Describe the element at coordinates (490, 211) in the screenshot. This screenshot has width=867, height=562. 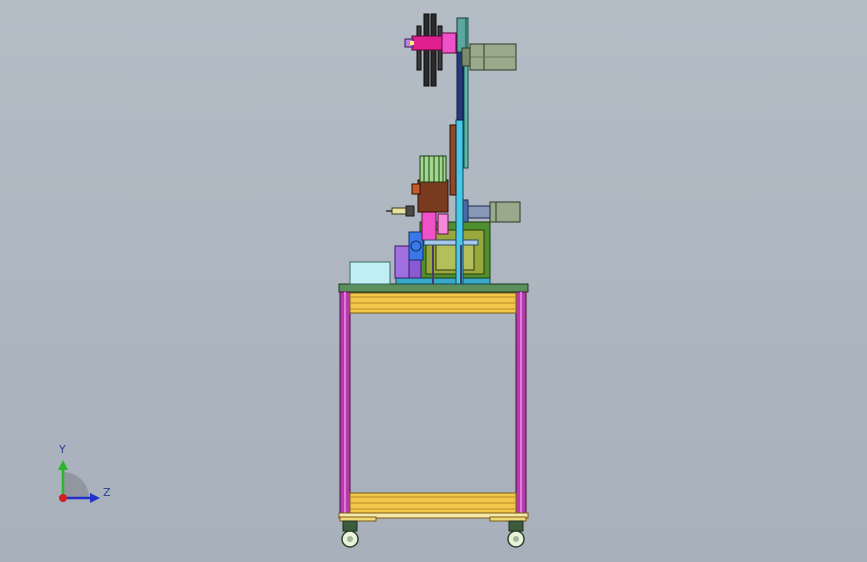
I see `side-motor` at that location.